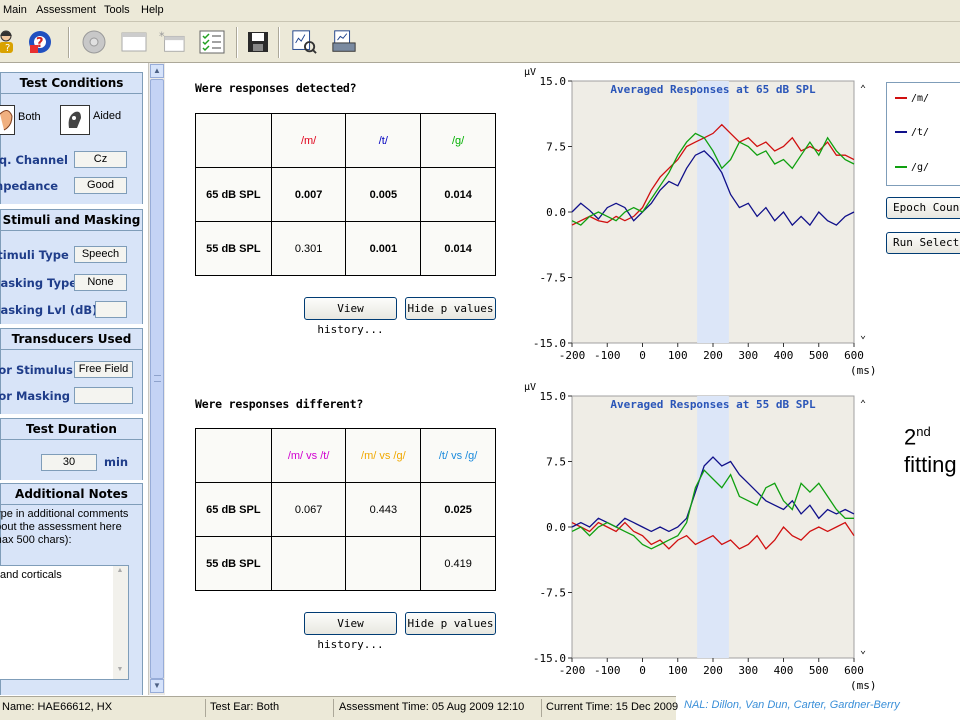 The width and height of the screenshot is (960, 720). Describe the element at coordinates (40, 42) in the screenshot. I see `help-question-icon: ?` at that location.